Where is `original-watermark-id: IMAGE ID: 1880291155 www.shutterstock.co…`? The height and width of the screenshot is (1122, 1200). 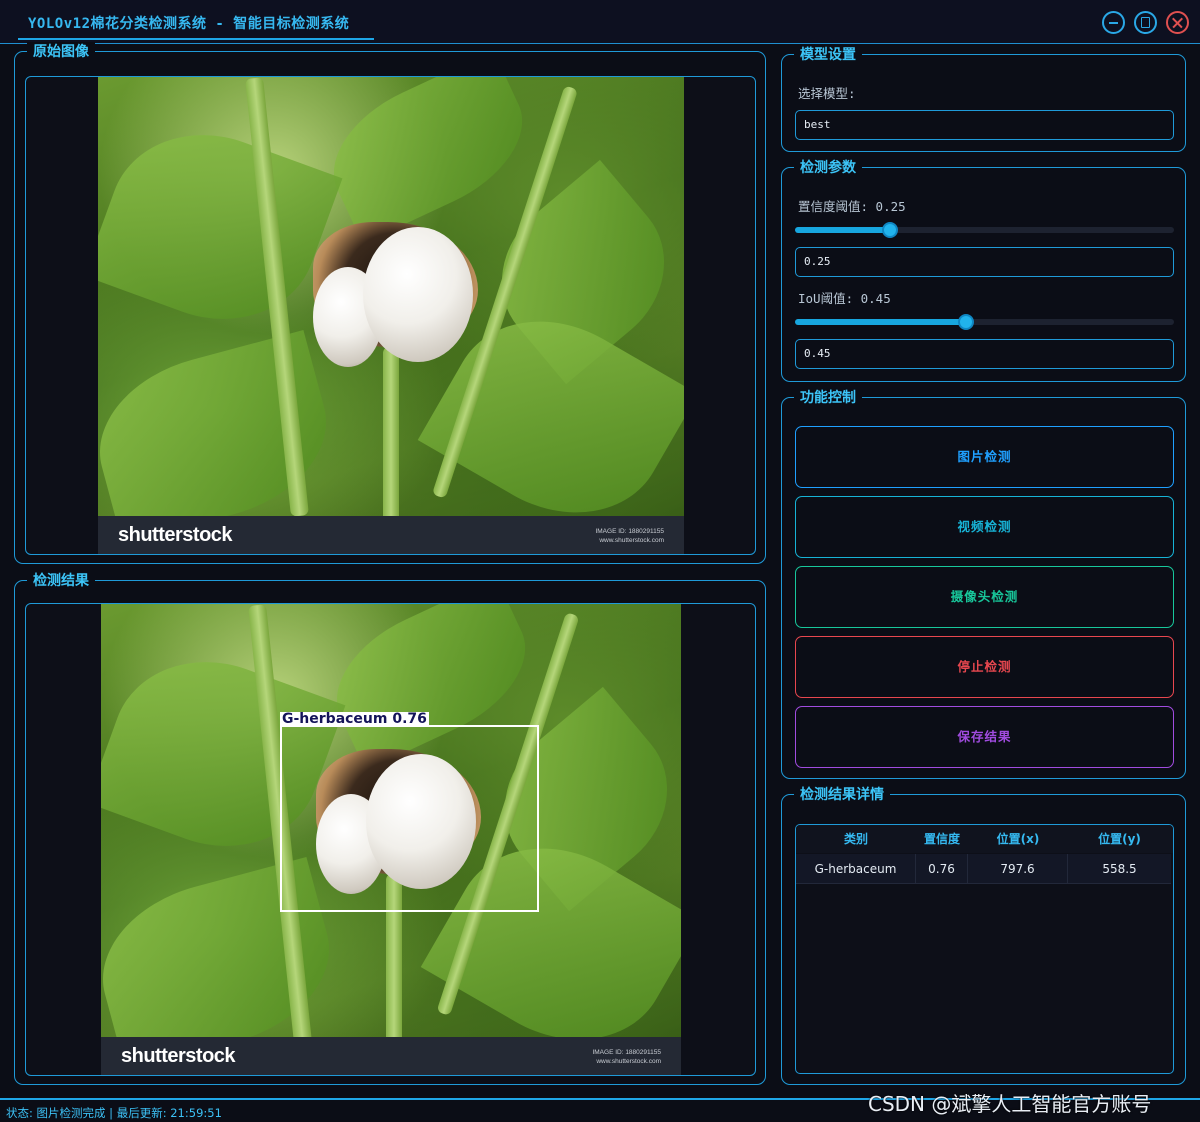
original-watermark-id: IMAGE ID: 1880291155 www.shutterstock.co… is located at coordinates (629, 536).